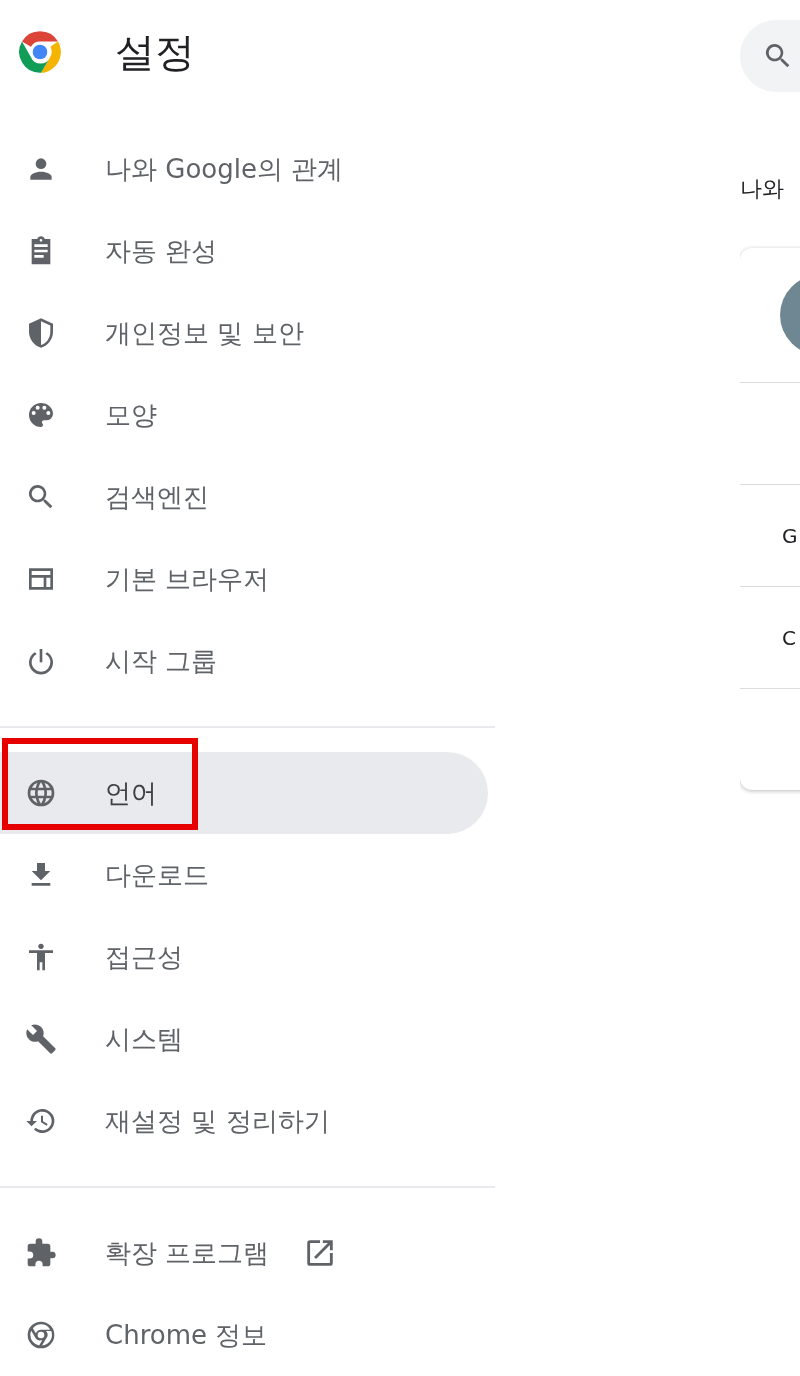 The image size is (800, 1376). Describe the element at coordinates (155, 52) in the screenshot. I see `page-title: 설정` at that location.